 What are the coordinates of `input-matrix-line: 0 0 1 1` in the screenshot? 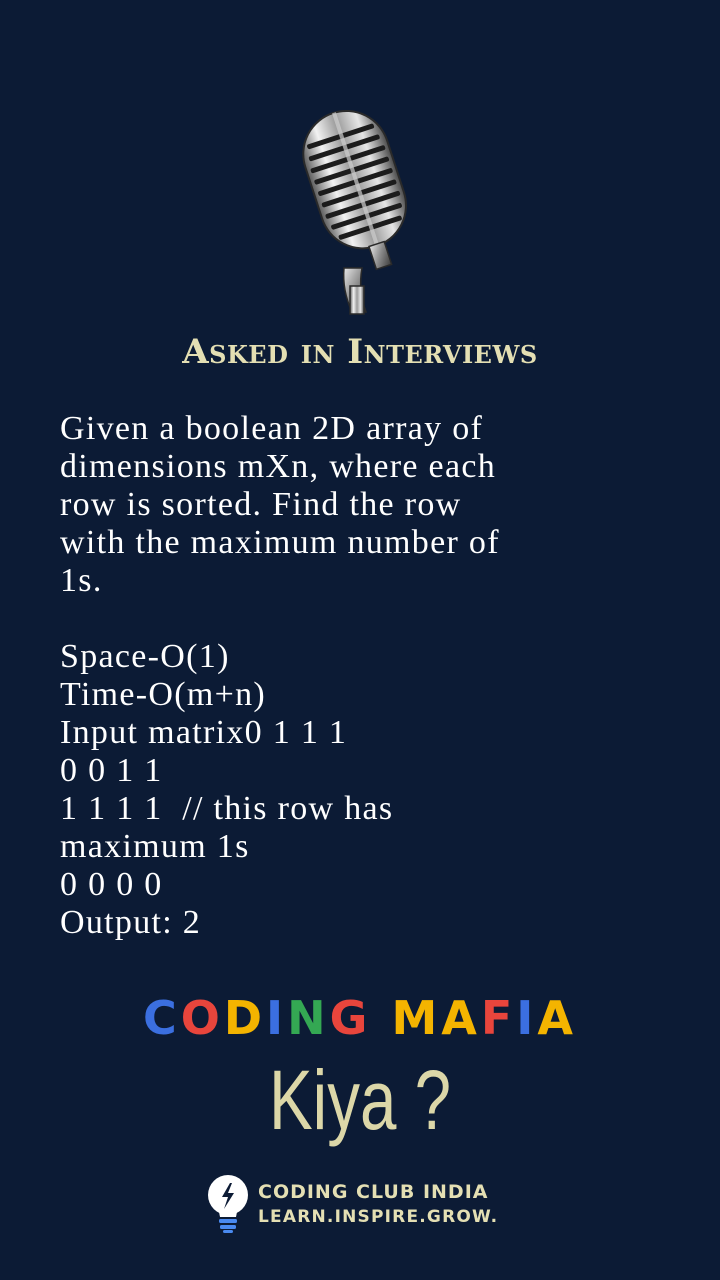 It's located at (111, 770).